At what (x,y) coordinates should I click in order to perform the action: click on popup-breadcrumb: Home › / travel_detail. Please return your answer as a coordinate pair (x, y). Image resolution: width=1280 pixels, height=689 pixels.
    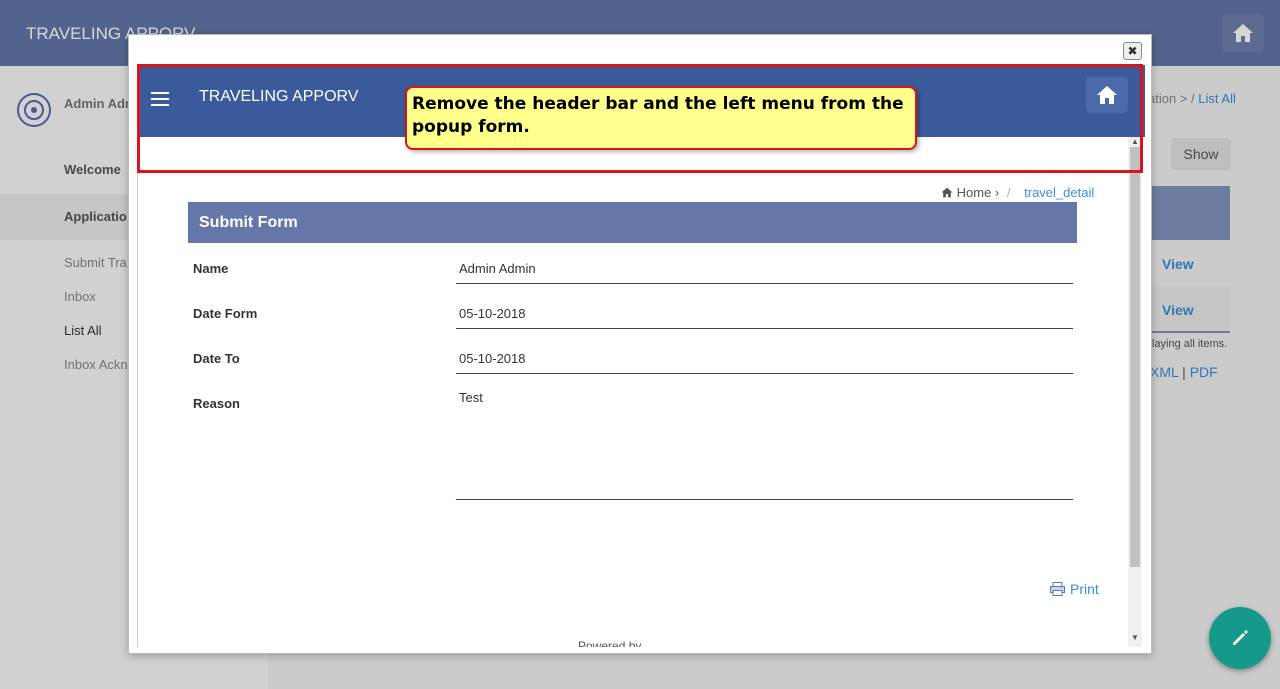
    Looking at the image, I should click on (1017, 192).